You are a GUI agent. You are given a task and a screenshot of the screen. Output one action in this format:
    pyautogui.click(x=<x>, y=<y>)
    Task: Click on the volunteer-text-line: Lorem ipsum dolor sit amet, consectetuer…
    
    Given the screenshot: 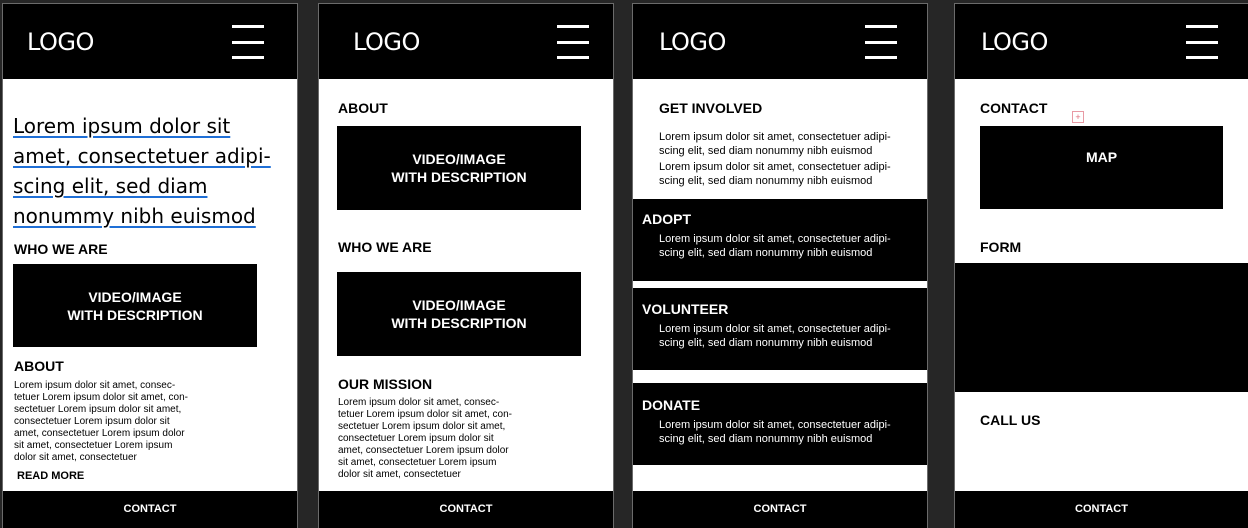 What is the action you would take?
    pyautogui.click(x=775, y=329)
    